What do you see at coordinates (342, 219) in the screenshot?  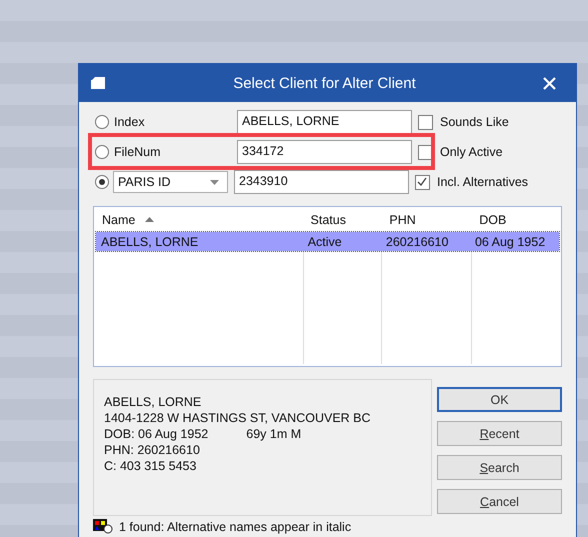 I see `column-header: Status` at bounding box center [342, 219].